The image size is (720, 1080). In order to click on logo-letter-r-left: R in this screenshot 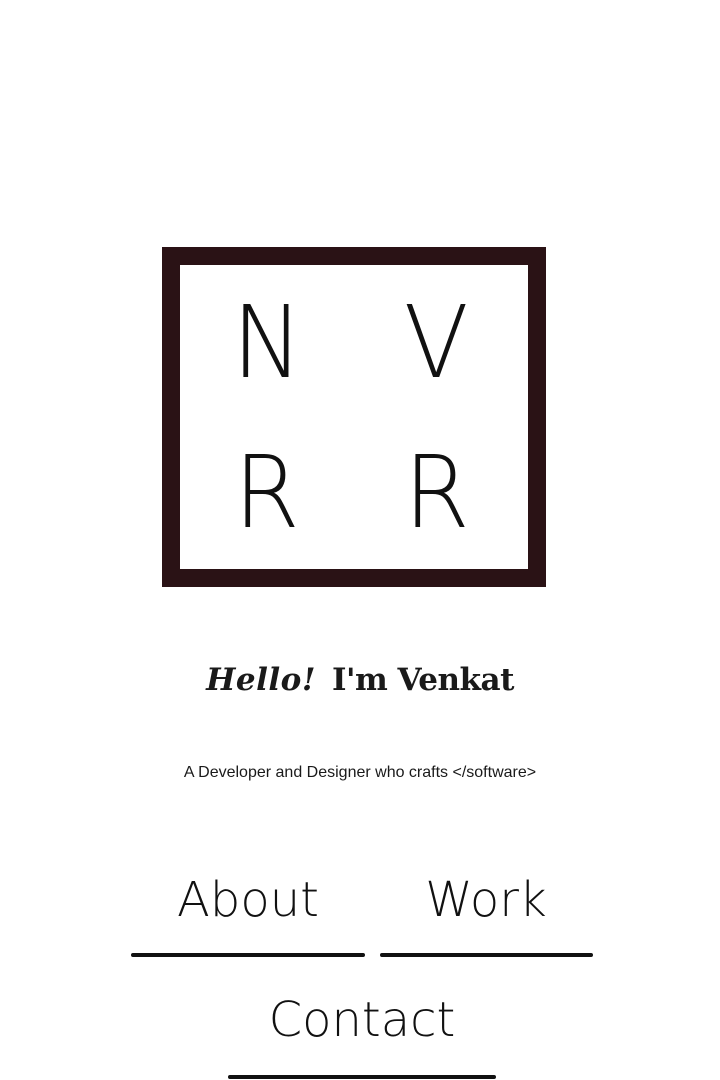, I will do `click(266, 492)`.